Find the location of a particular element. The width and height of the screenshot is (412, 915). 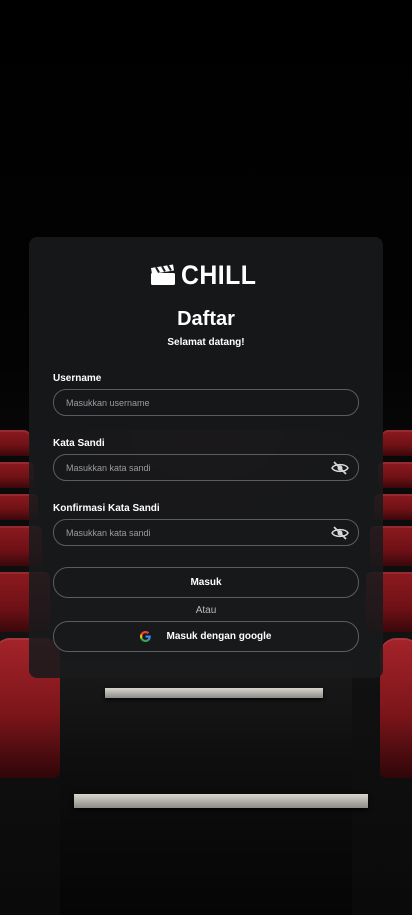

google-signin-button: Masuk dengan google is located at coordinates (206, 636).